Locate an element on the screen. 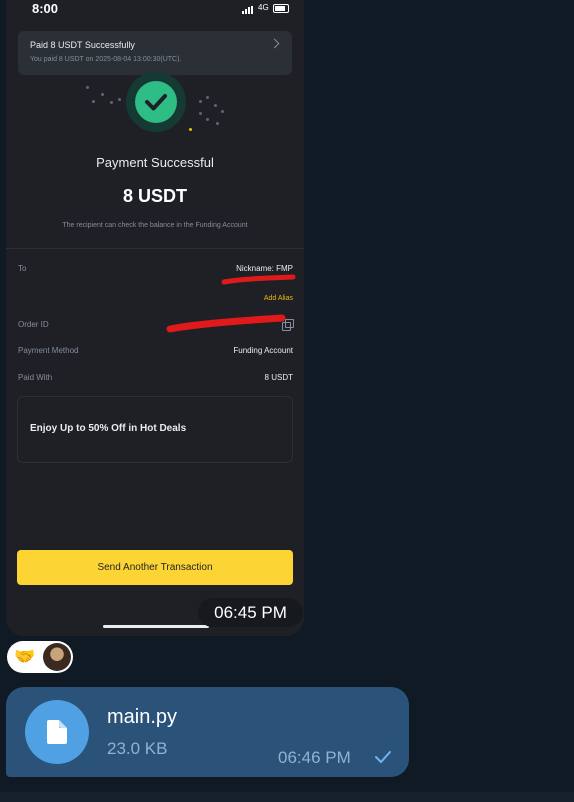 This screenshot has height=802, width=574. promo-card: Enjoy Up to 50% Off in Hot Deals is located at coordinates (155, 429).